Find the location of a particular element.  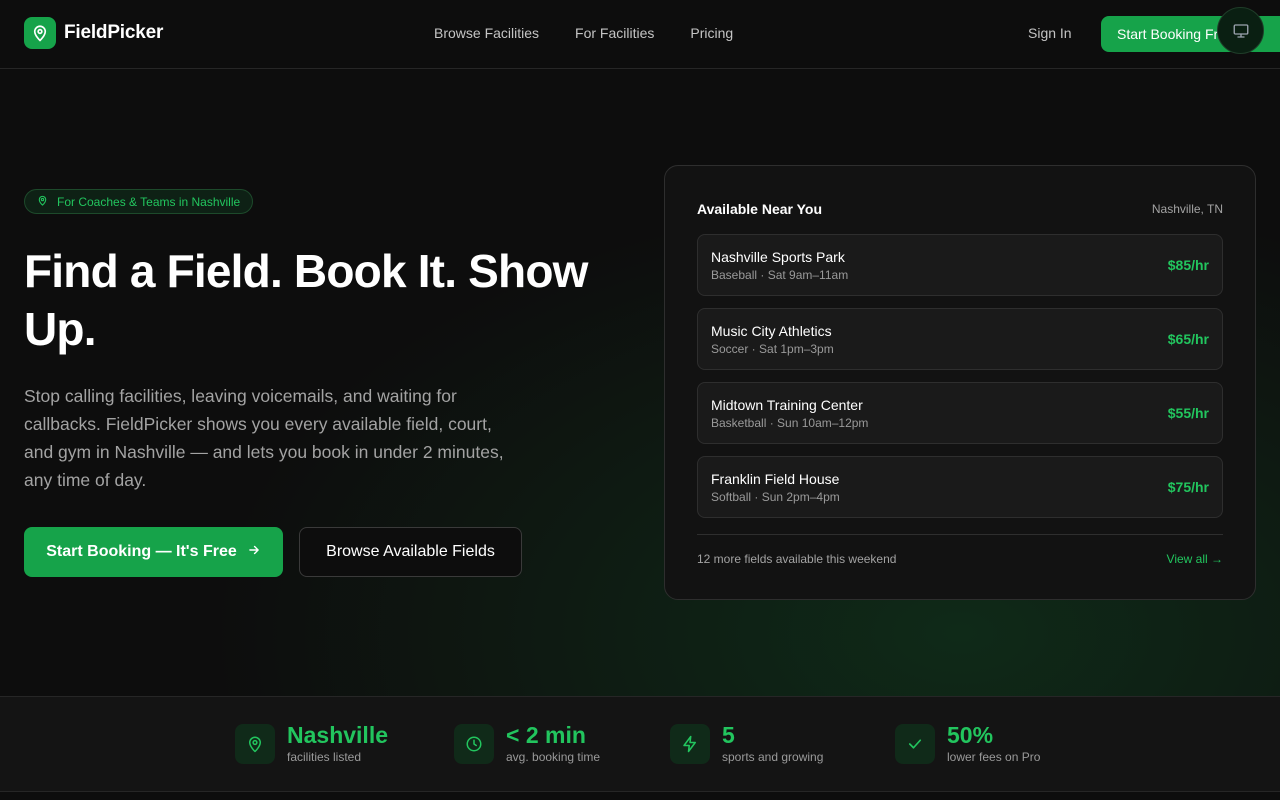

facility-name: Midtown Training Center is located at coordinates (787, 405).